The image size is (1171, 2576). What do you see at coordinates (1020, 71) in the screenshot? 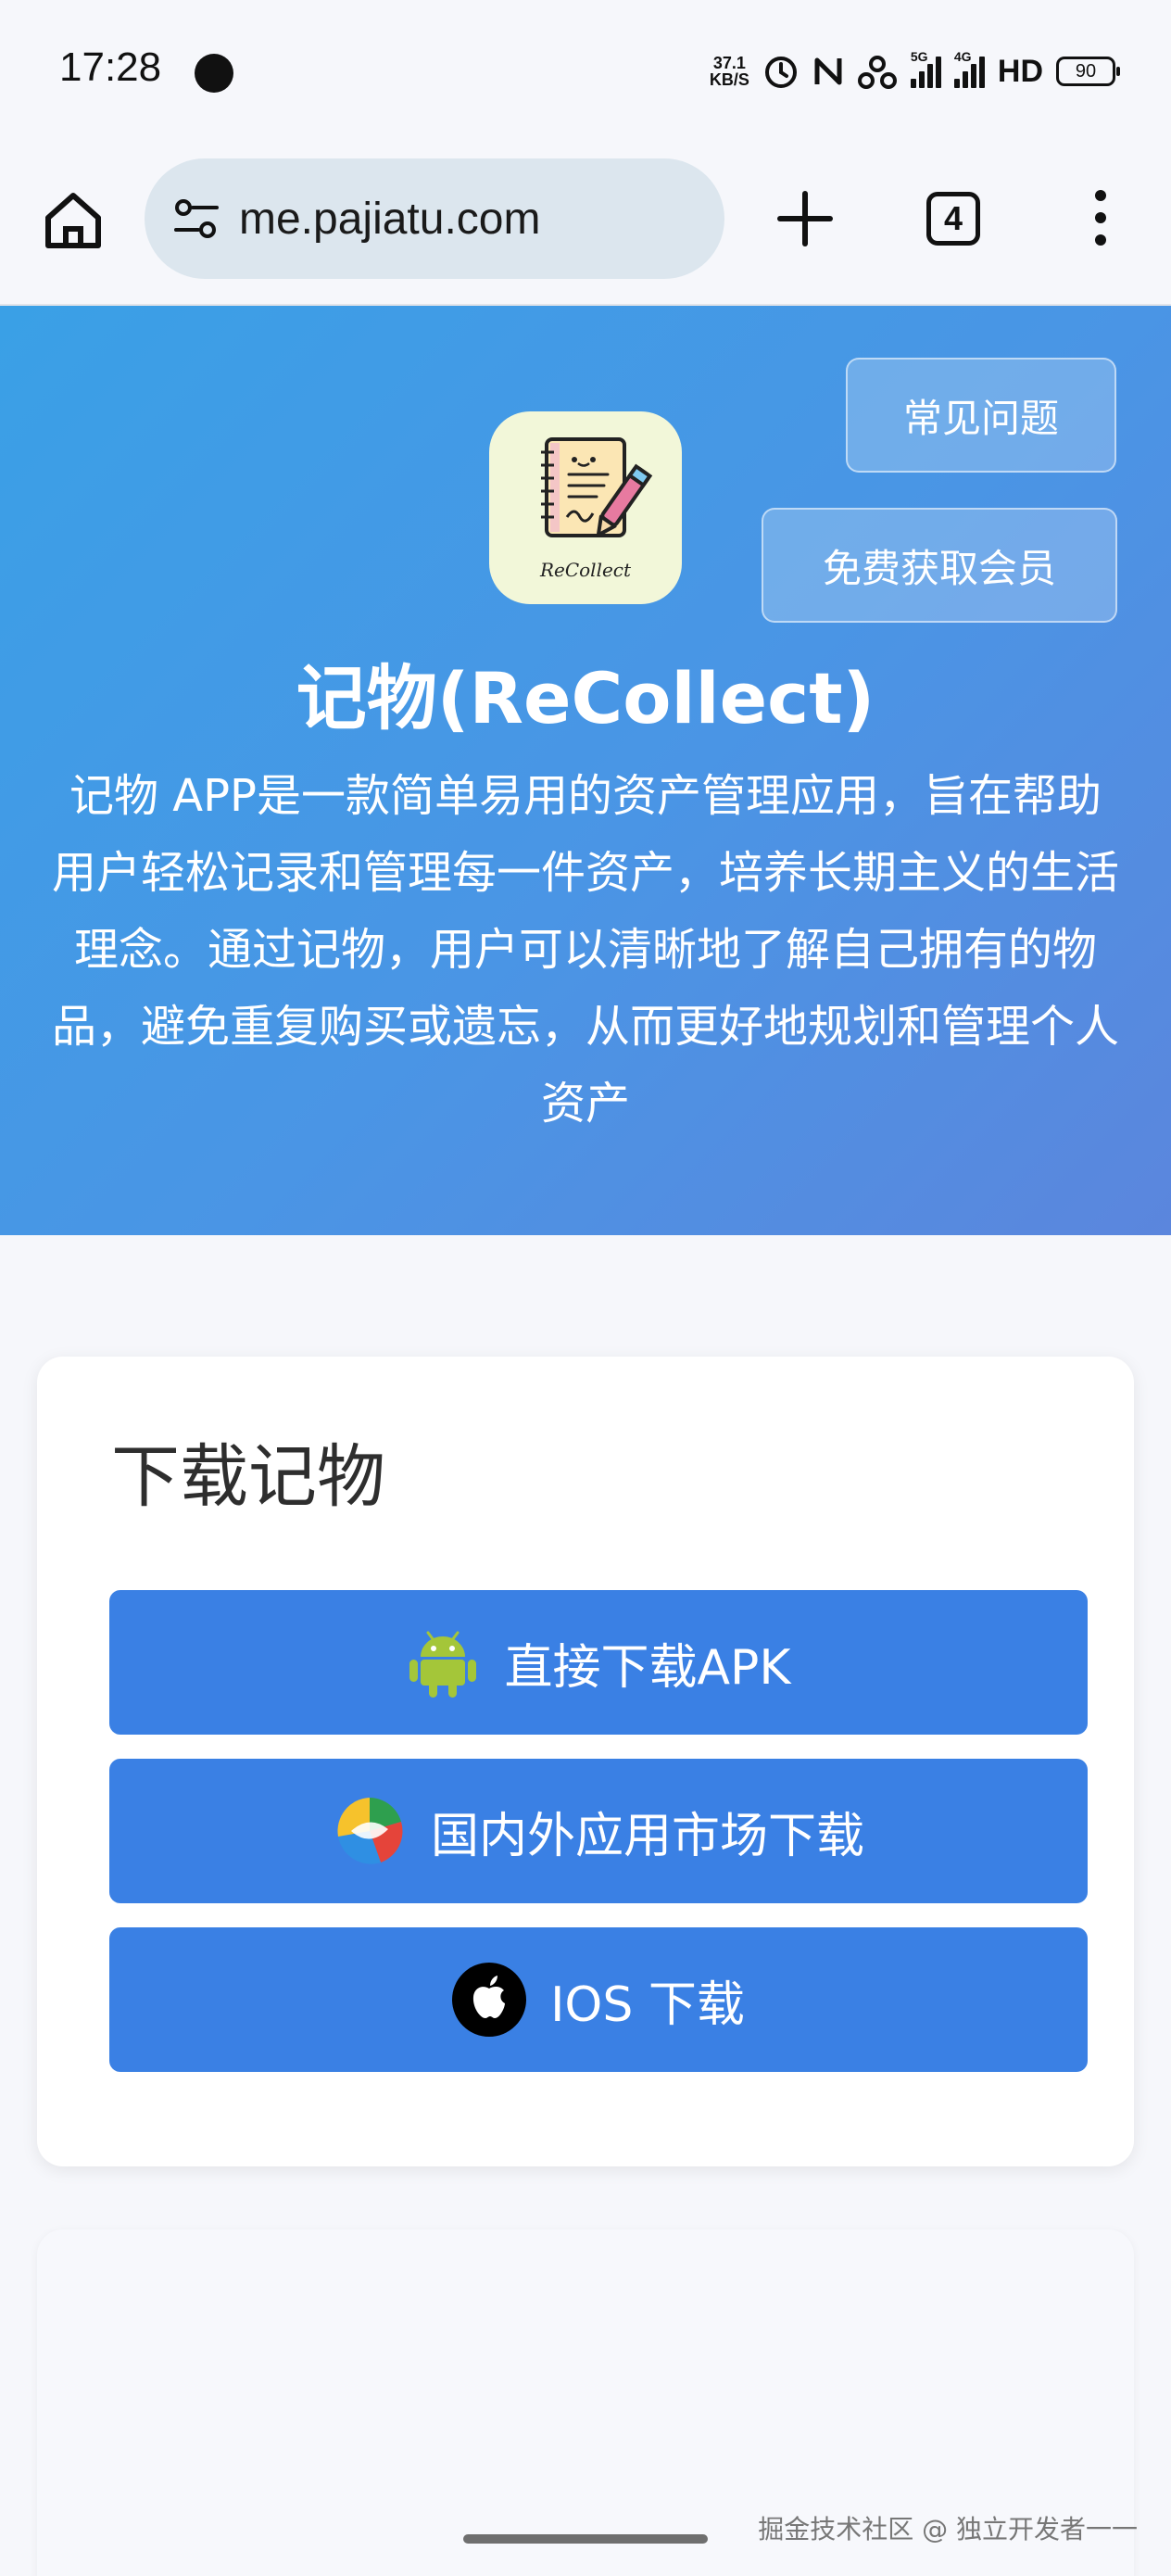
I see `hd-voice-icon: HD` at bounding box center [1020, 71].